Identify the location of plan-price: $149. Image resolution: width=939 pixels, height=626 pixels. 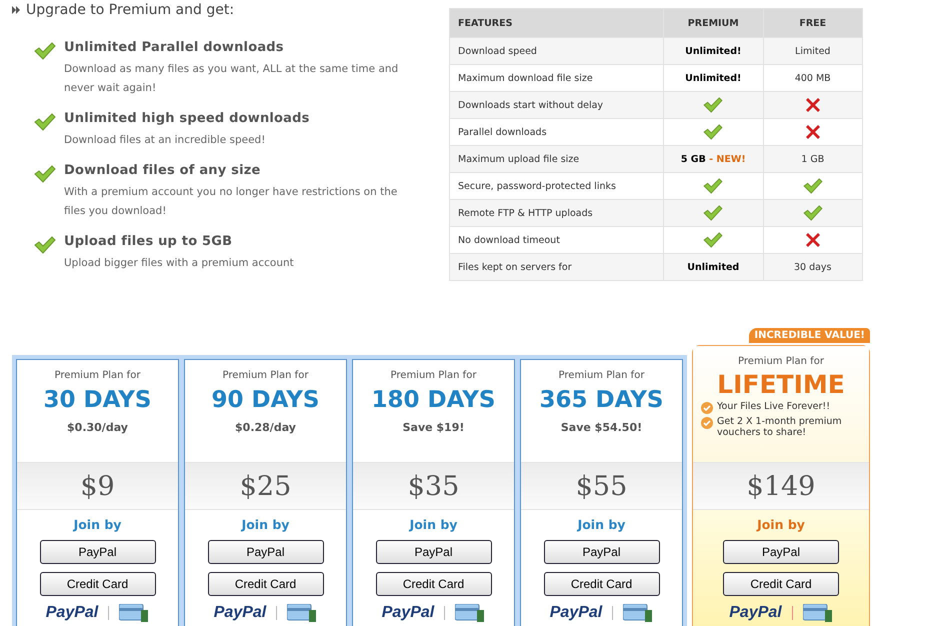
(781, 486).